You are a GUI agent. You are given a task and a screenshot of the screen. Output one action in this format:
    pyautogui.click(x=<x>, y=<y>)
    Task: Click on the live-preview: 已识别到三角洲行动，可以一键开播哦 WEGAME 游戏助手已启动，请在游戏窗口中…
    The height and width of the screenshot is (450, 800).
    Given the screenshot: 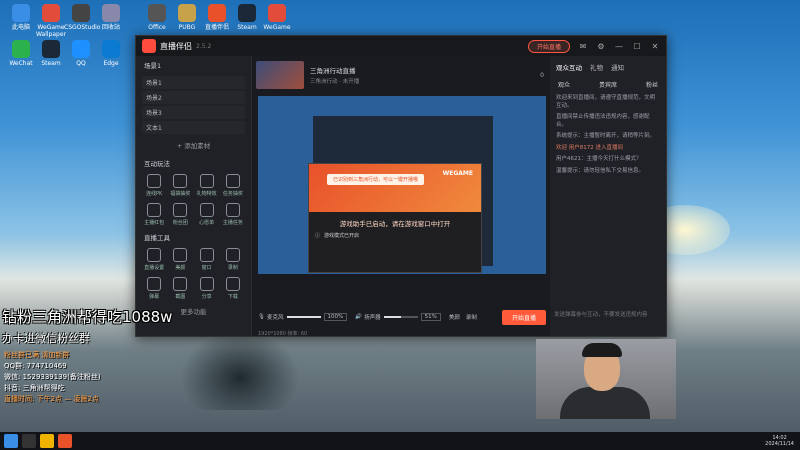 What is the action you would take?
    pyautogui.click(x=402, y=185)
    